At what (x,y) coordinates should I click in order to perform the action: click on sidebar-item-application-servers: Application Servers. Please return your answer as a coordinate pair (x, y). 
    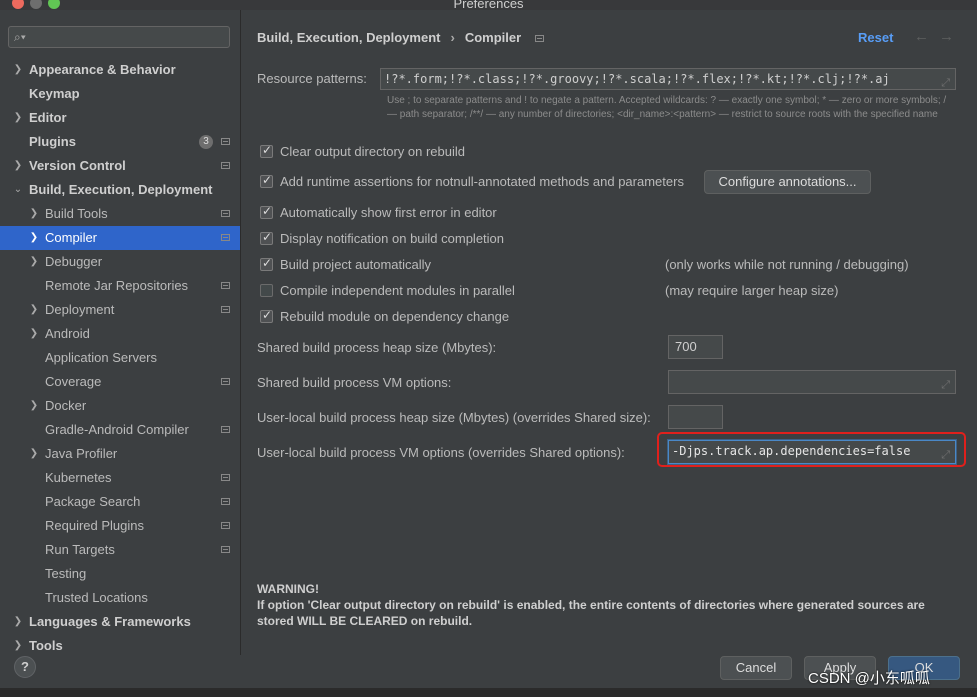
    Looking at the image, I should click on (120, 358).